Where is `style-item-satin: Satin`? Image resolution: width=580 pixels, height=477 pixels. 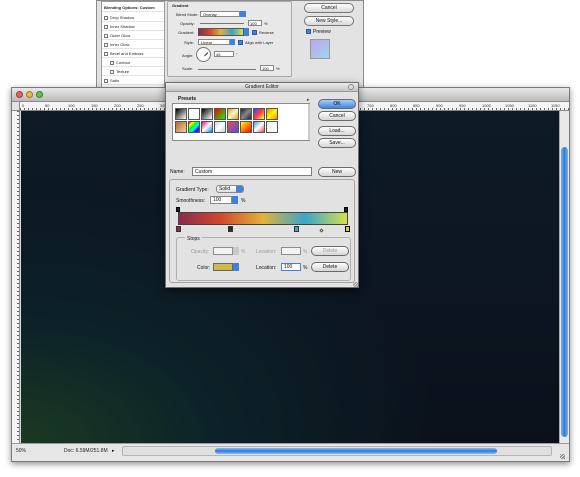 style-item-satin: Satin is located at coordinates (133, 81).